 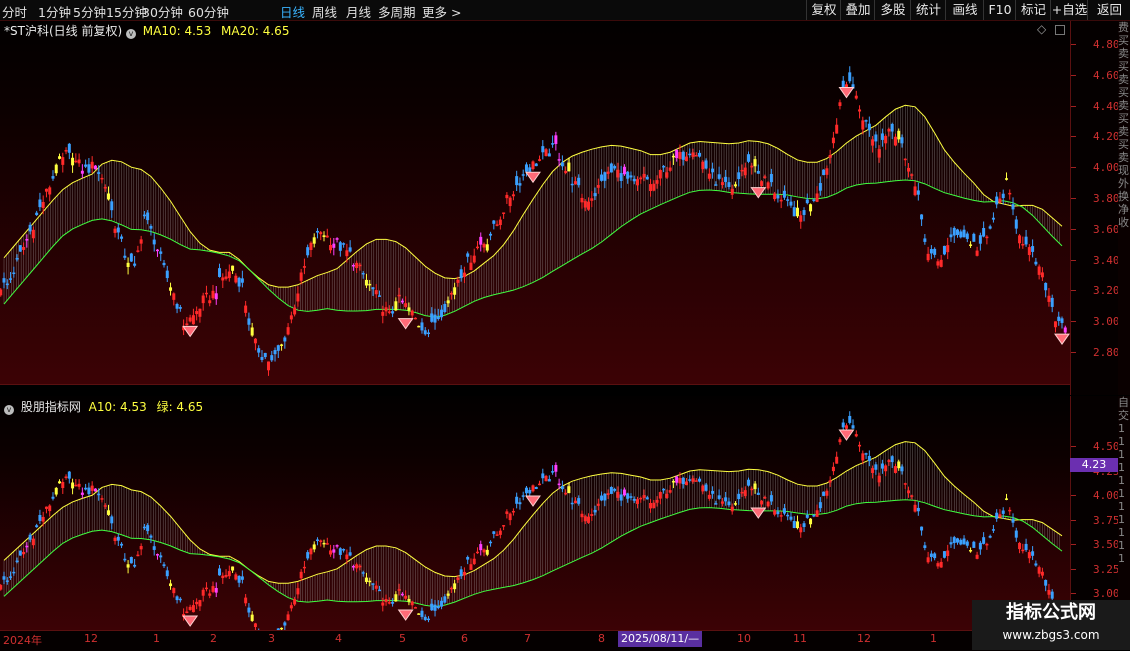 I want to click on period-tab-2: 5分钟, so click(x=89, y=11).